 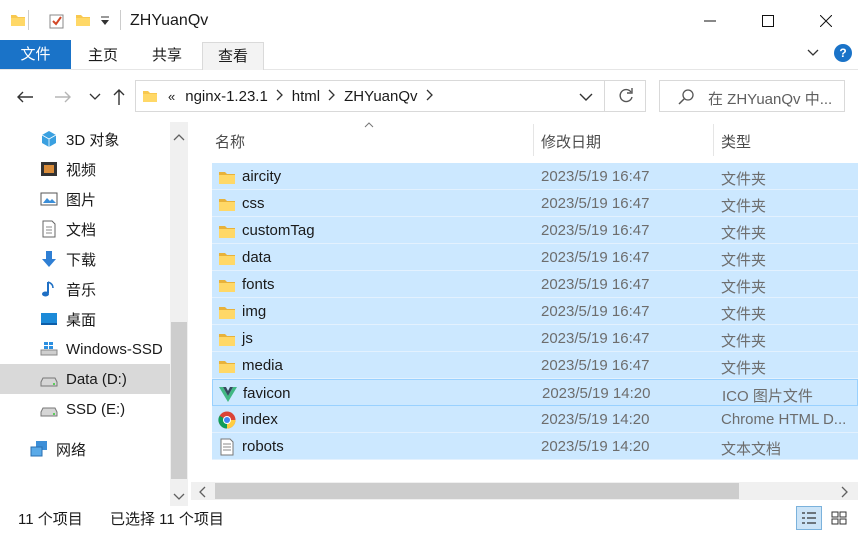 What do you see at coordinates (278, 230) in the screenshot?
I see `file-name: customTag` at bounding box center [278, 230].